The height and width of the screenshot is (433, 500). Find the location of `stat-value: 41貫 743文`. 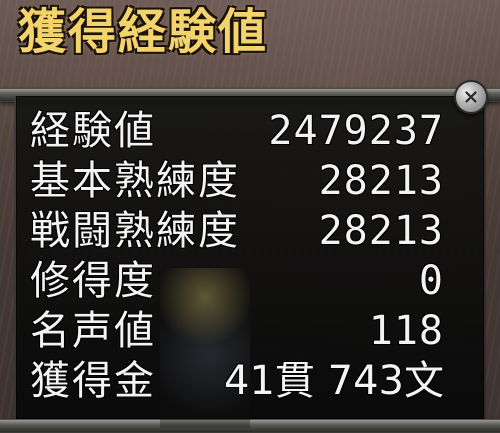

stat-value: 41貫 743文 is located at coordinates (334, 381).